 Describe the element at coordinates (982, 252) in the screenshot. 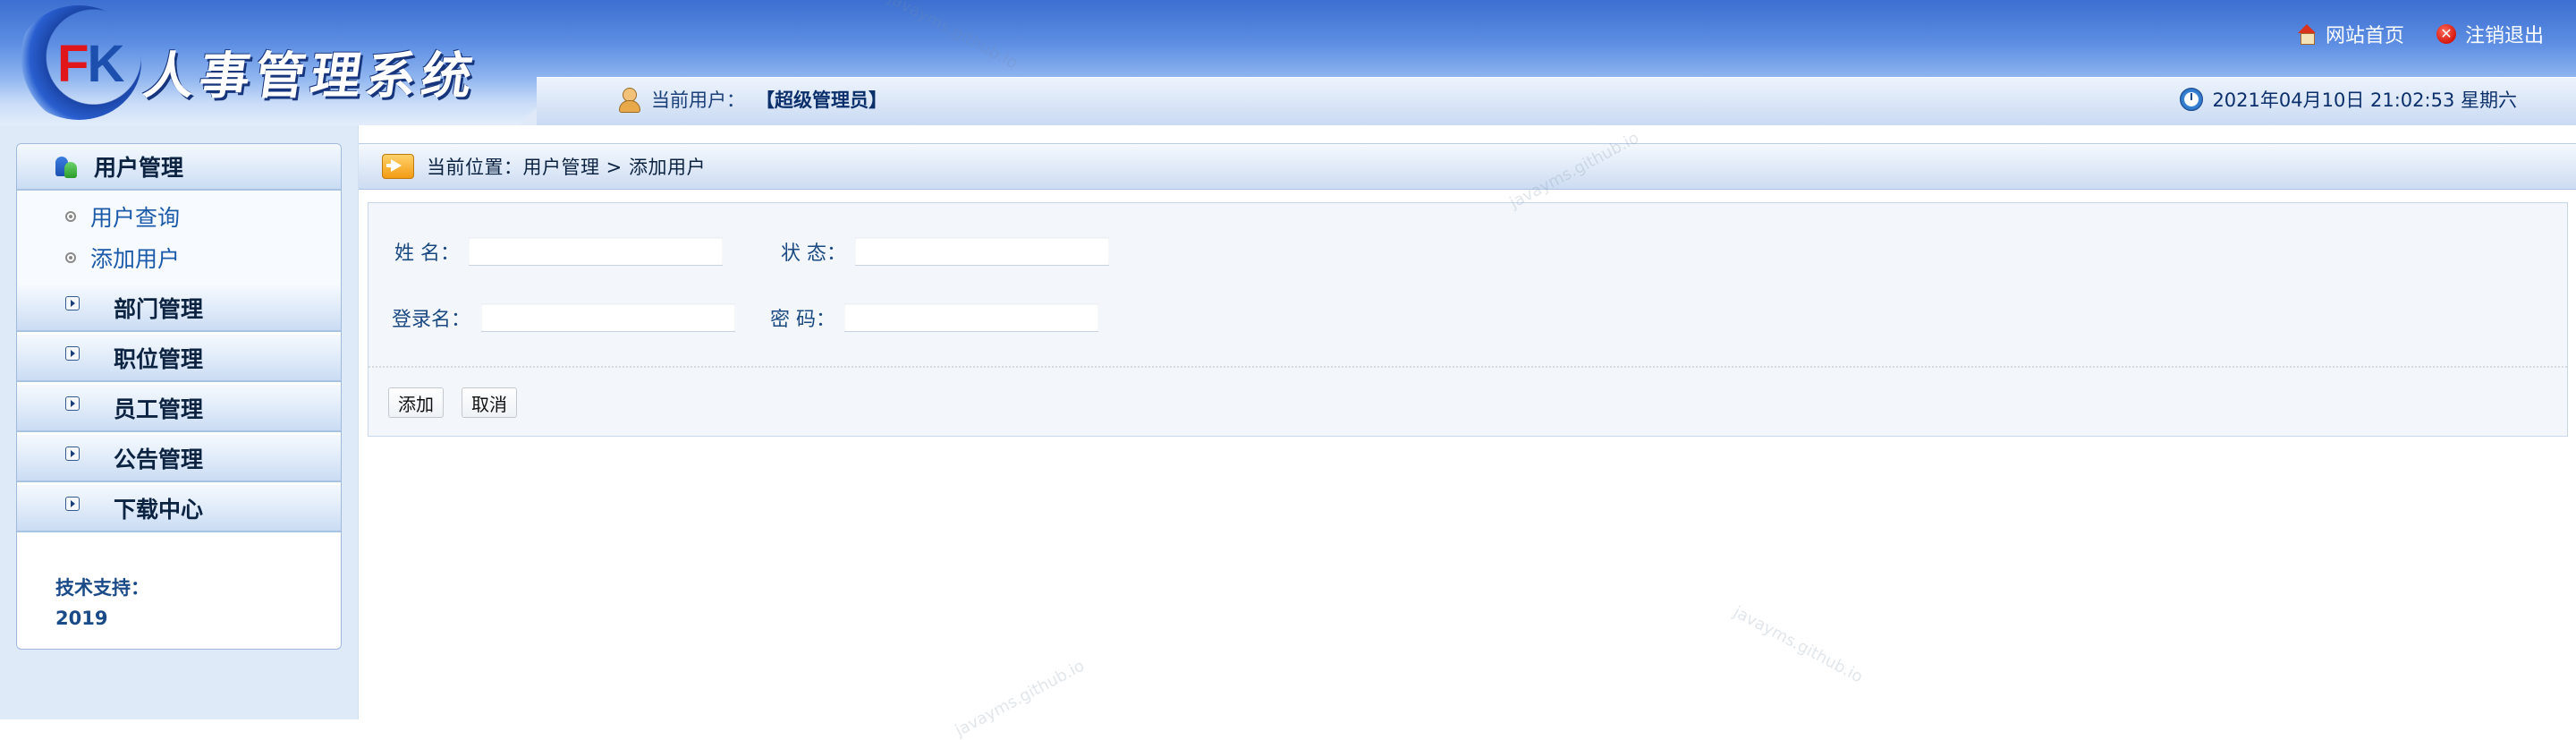

I see `status-input` at that location.